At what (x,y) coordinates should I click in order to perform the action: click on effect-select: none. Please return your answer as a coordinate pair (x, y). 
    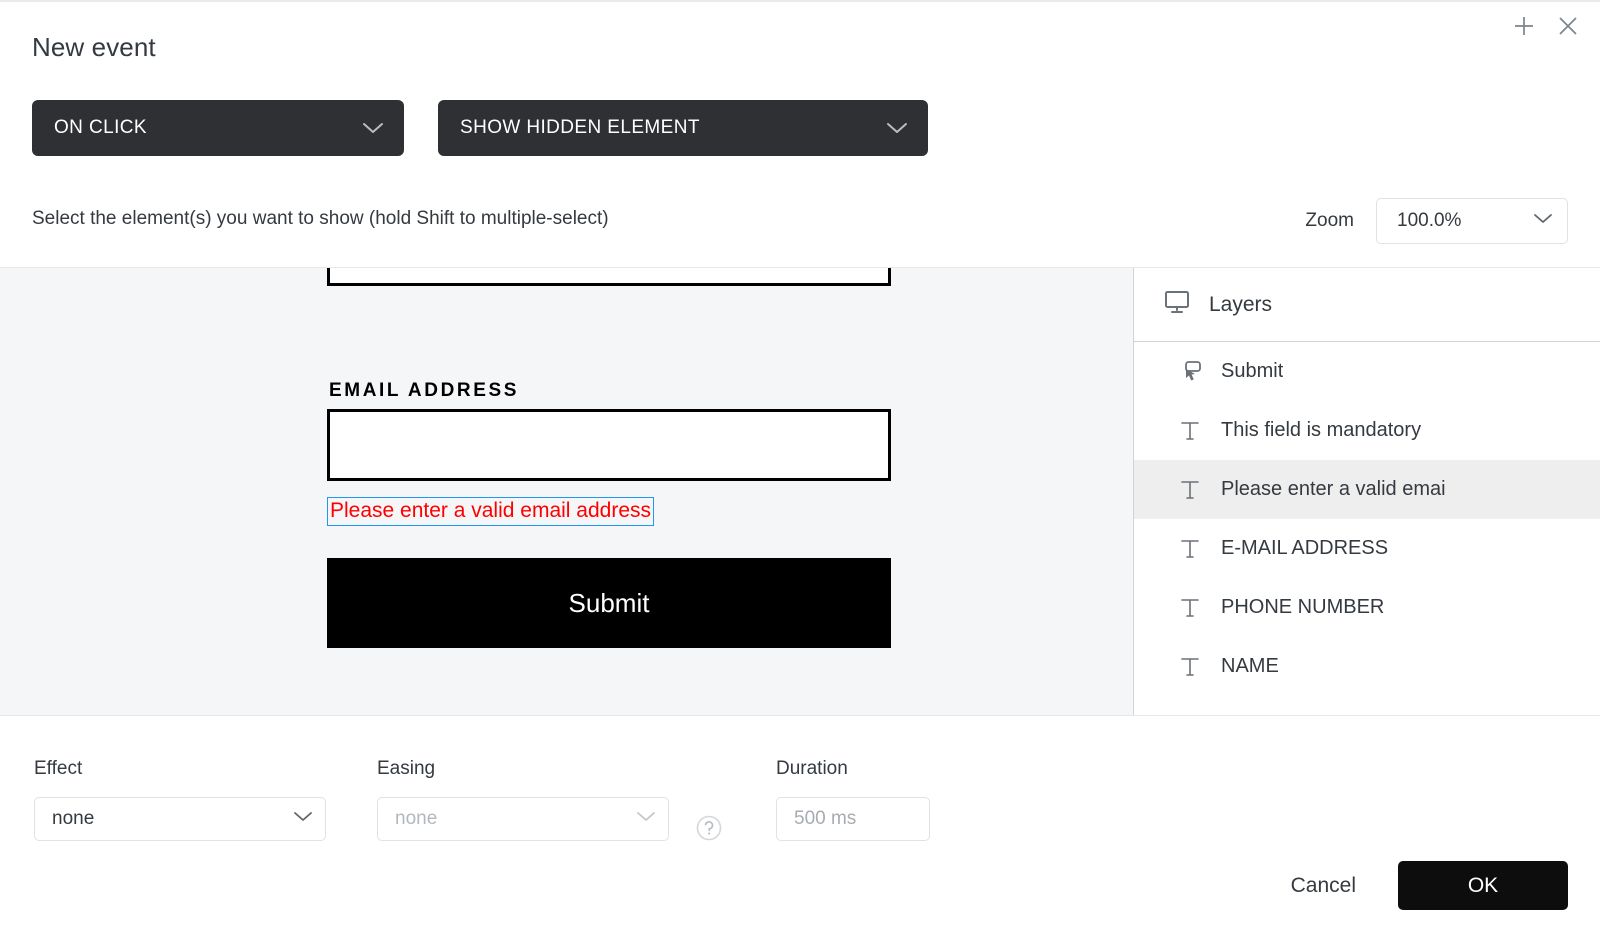
    Looking at the image, I should click on (180, 819).